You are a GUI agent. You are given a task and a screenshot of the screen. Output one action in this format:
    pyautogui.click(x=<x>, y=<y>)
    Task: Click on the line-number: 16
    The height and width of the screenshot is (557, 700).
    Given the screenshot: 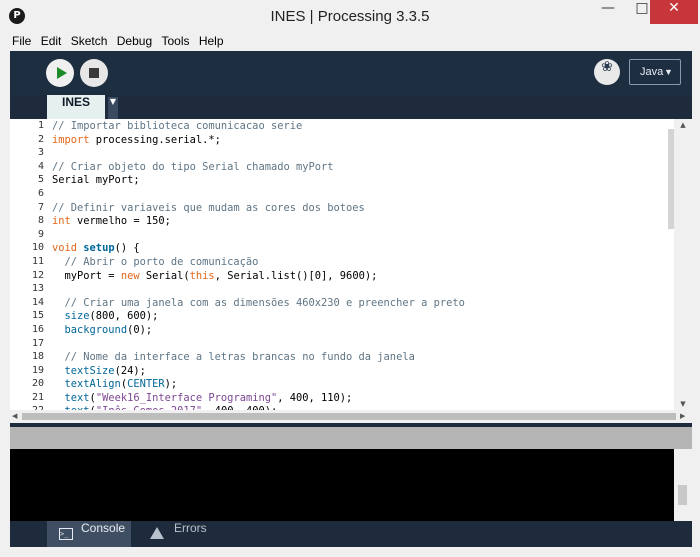 What is the action you would take?
    pyautogui.click(x=37, y=329)
    